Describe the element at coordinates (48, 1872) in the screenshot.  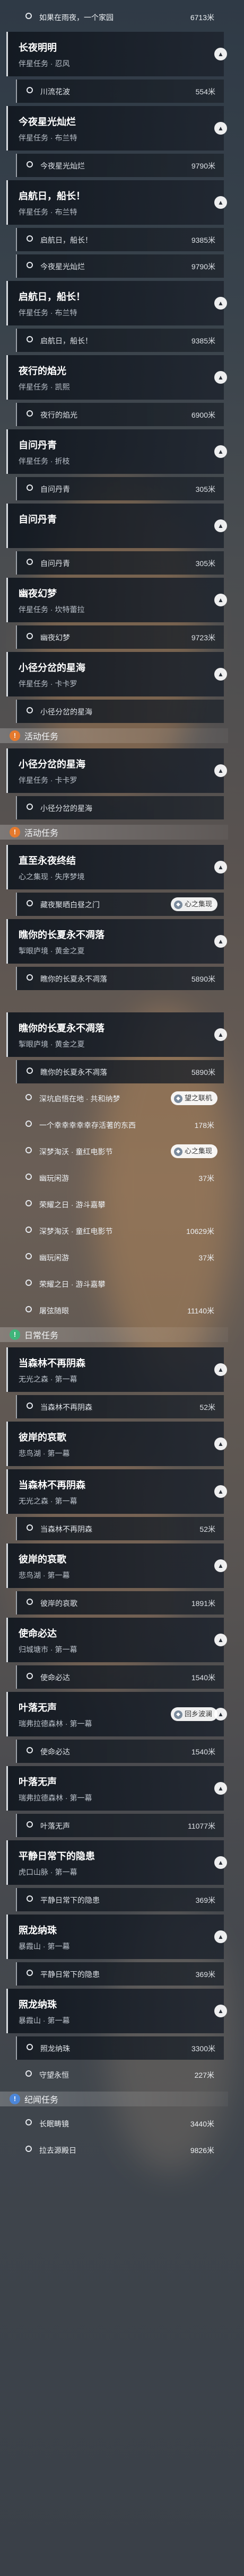
I see `quest-subtitle: 虎口山脉 · 第一幕` at that location.